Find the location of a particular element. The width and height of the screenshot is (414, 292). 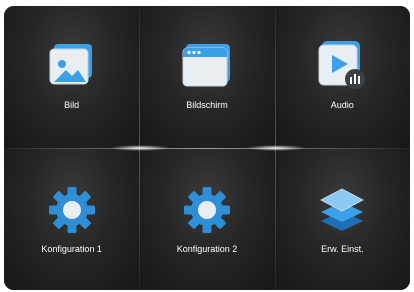

tile-label: Bildschirm is located at coordinates (207, 105).